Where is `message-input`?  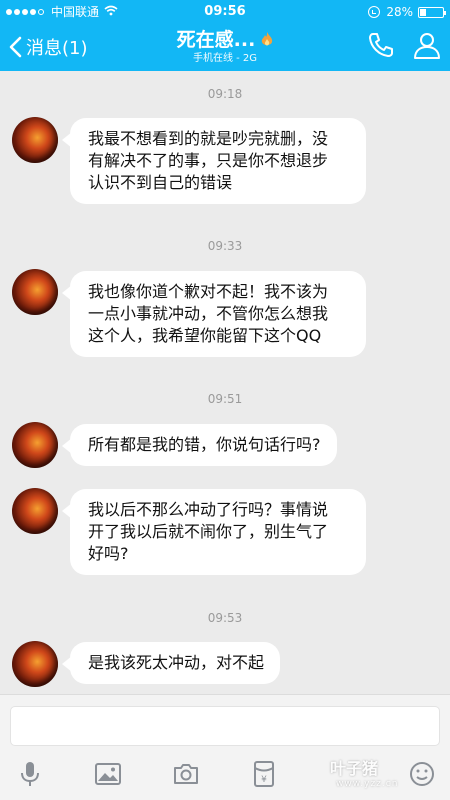
message-input is located at coordinates (225, 726).